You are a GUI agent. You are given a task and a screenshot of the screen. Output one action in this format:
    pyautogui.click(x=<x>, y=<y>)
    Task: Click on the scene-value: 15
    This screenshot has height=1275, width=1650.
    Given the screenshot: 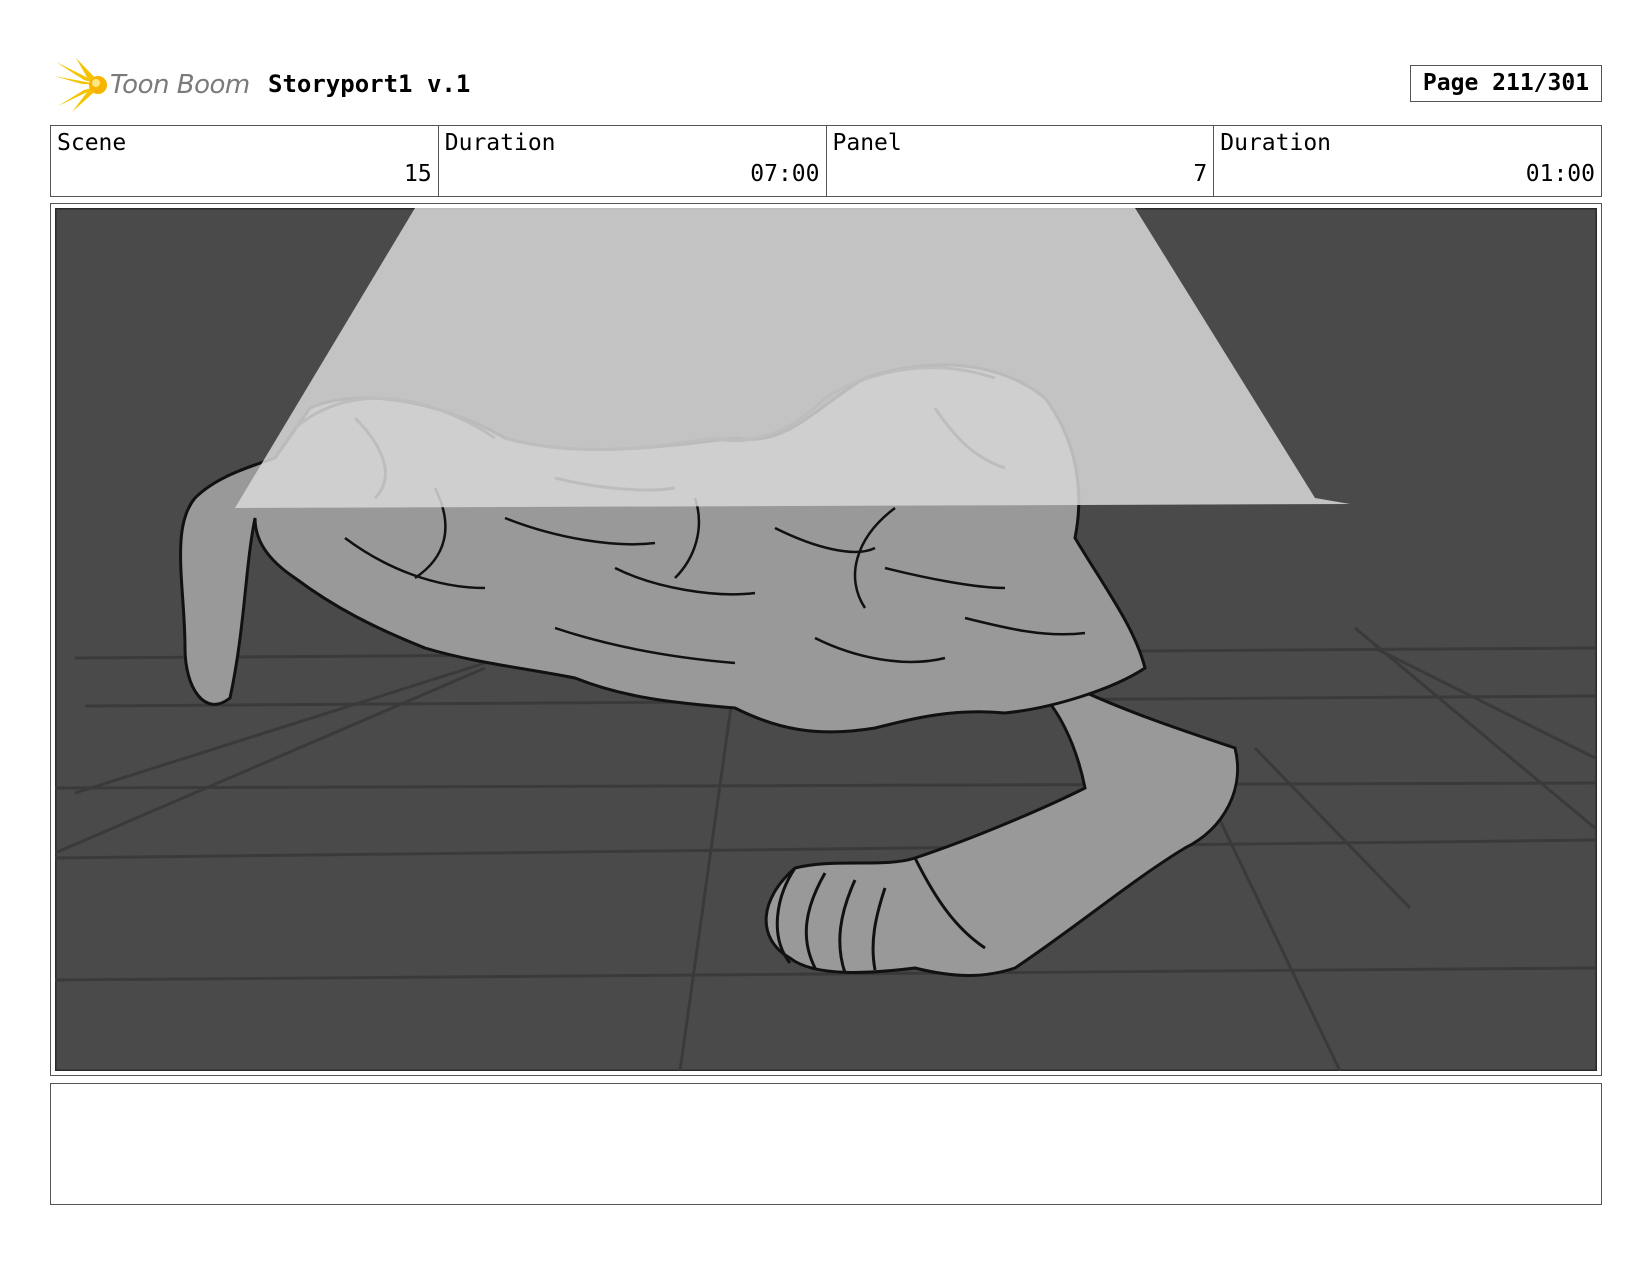 What is the action you would take?
    pyautogui.click(x=418, y=174)
    